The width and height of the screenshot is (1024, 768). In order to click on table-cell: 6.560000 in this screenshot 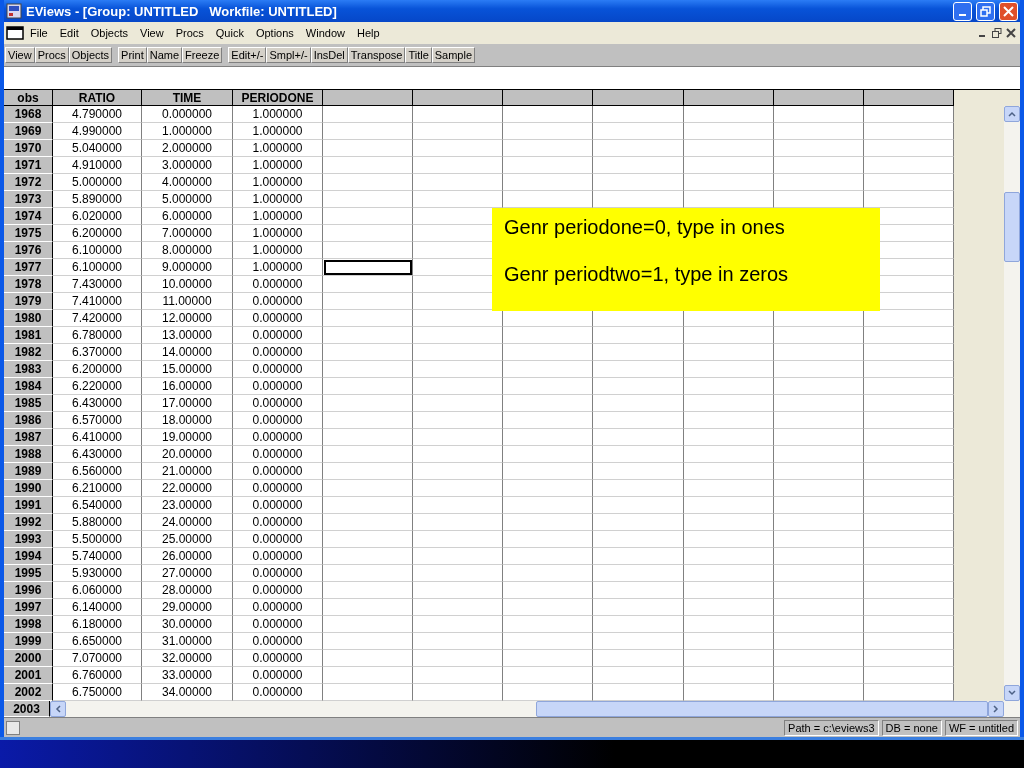, I will do `click(97, 471)`.